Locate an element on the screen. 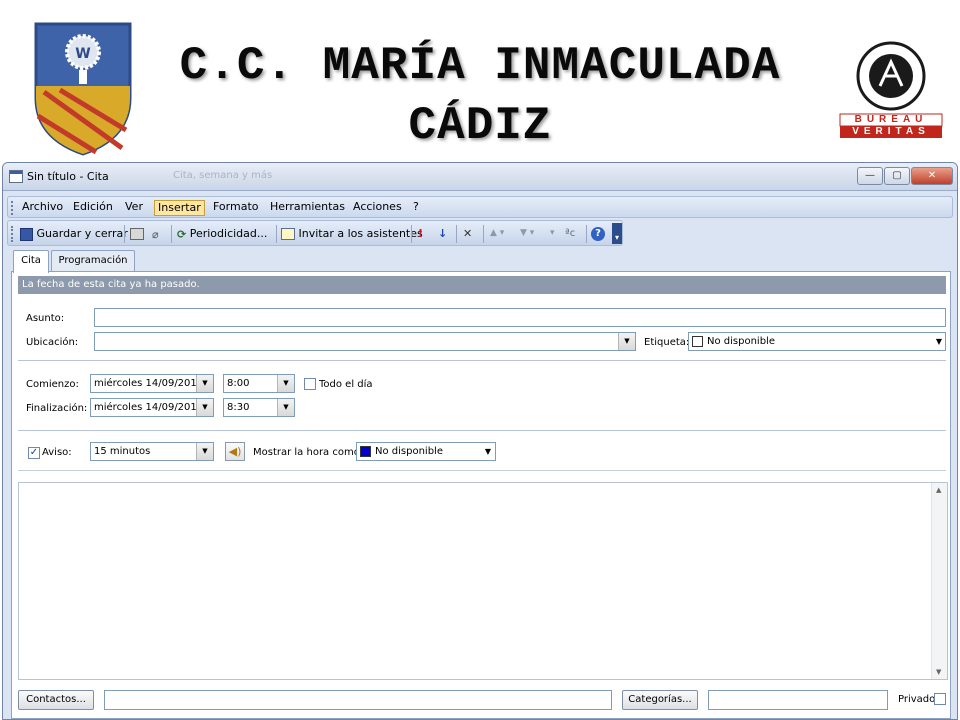 This screenshot has height=720, width=960. menu-formato: Formato is located at coordinates (236, 208).